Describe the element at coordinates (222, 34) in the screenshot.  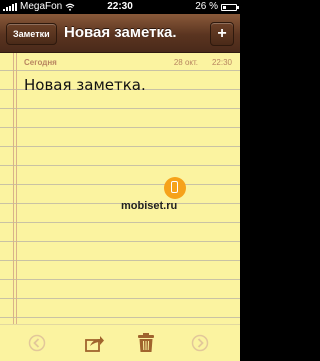
I see `add-note-button: +` at that location.